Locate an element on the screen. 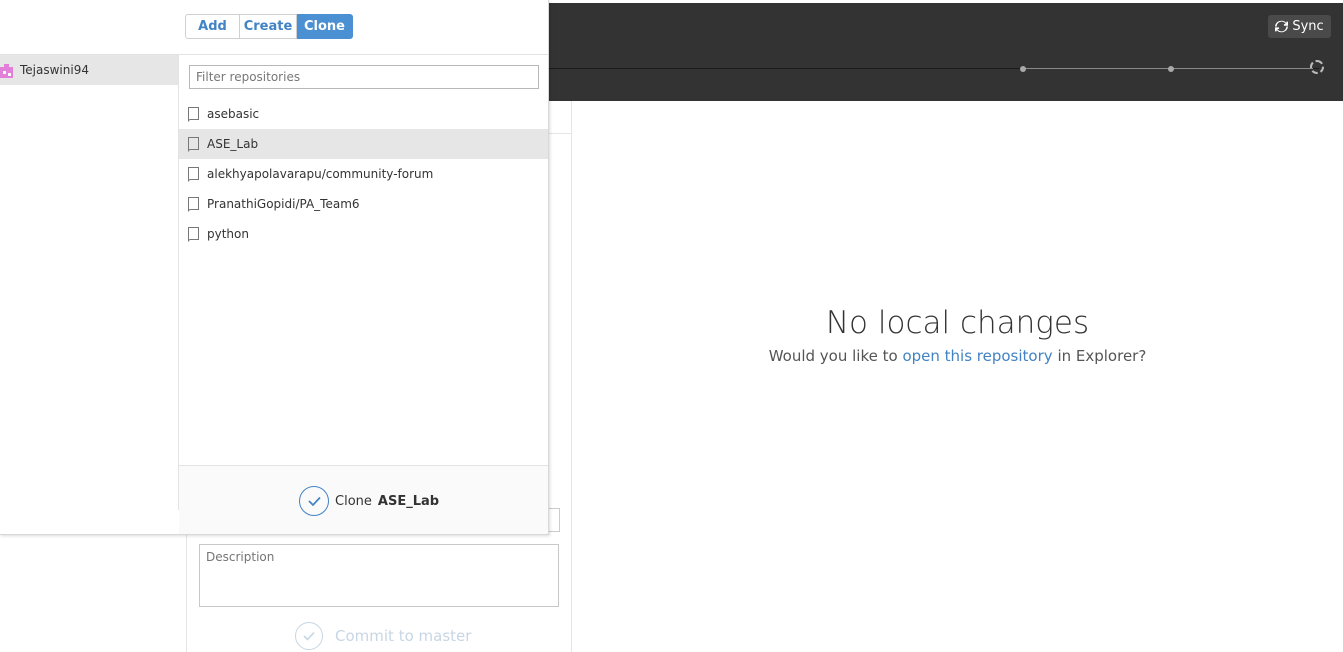  commit-label: Commit to master is located at coordinates (403, 636).